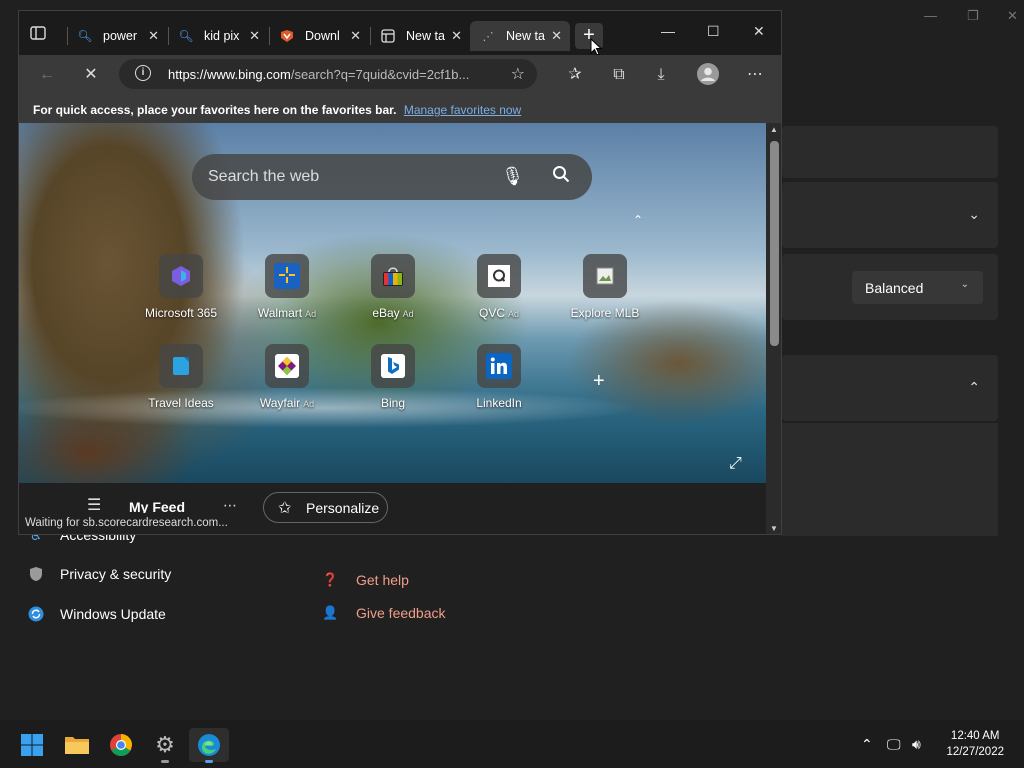 The width and height of the screenshot is (1024, 768). Describe the element at coordinates (181, 377) in the screenshot. I see `quick-link-travel-ideas: Travel Ideas` at that location.